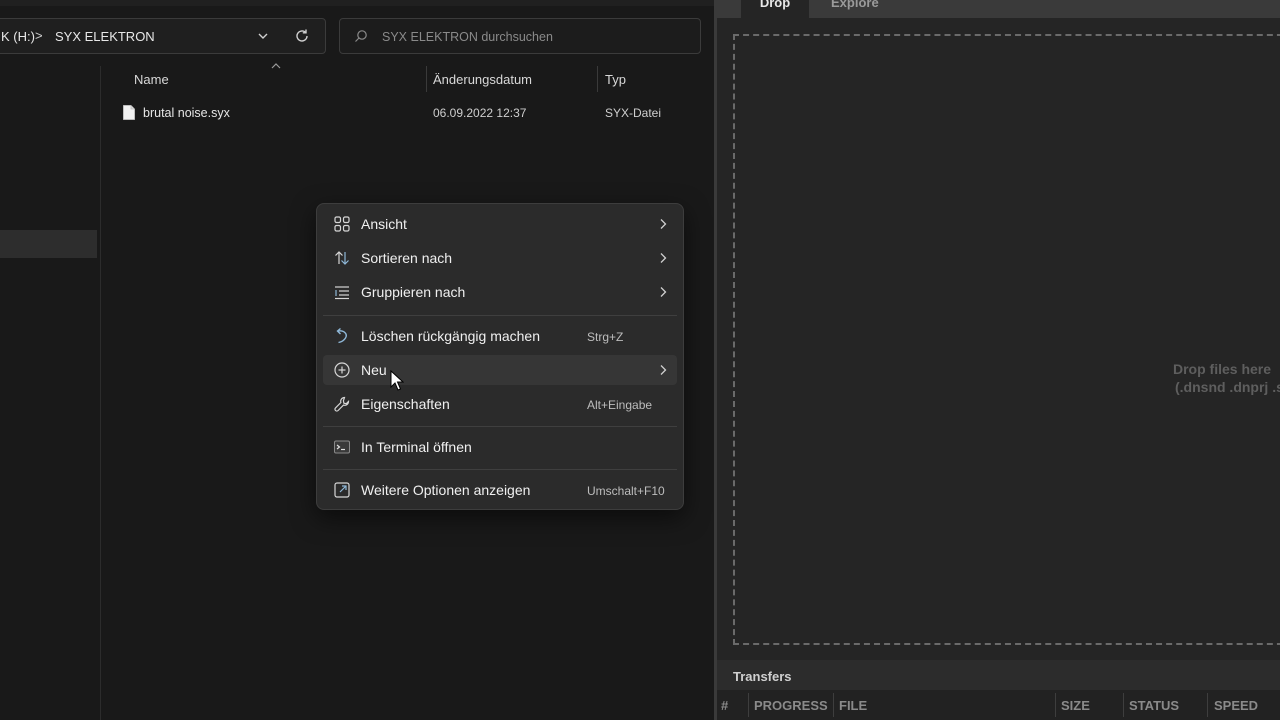 This screenshot has height=720, width=1280. Describe the element at coordinates (342, 224) in the screenshot. I see `grid-view-icon` at that location.